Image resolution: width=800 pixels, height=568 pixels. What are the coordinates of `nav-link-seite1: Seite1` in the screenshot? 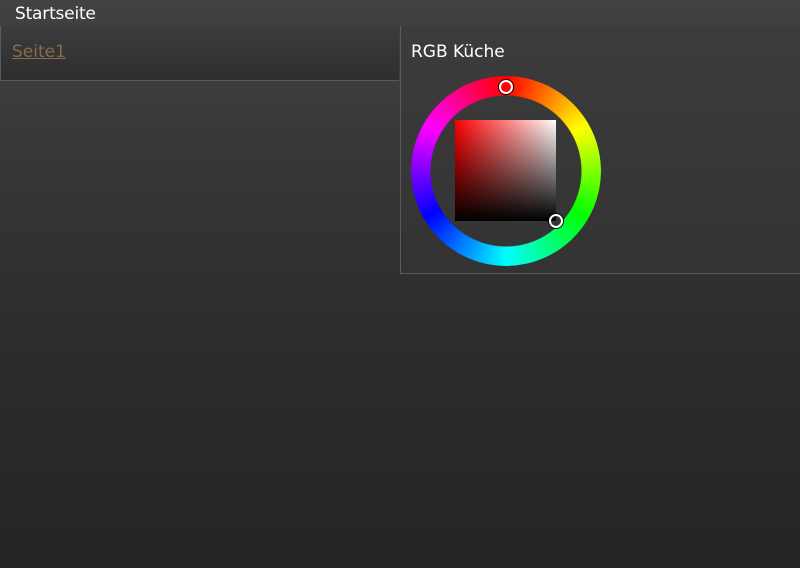 It's located at (39, 52).